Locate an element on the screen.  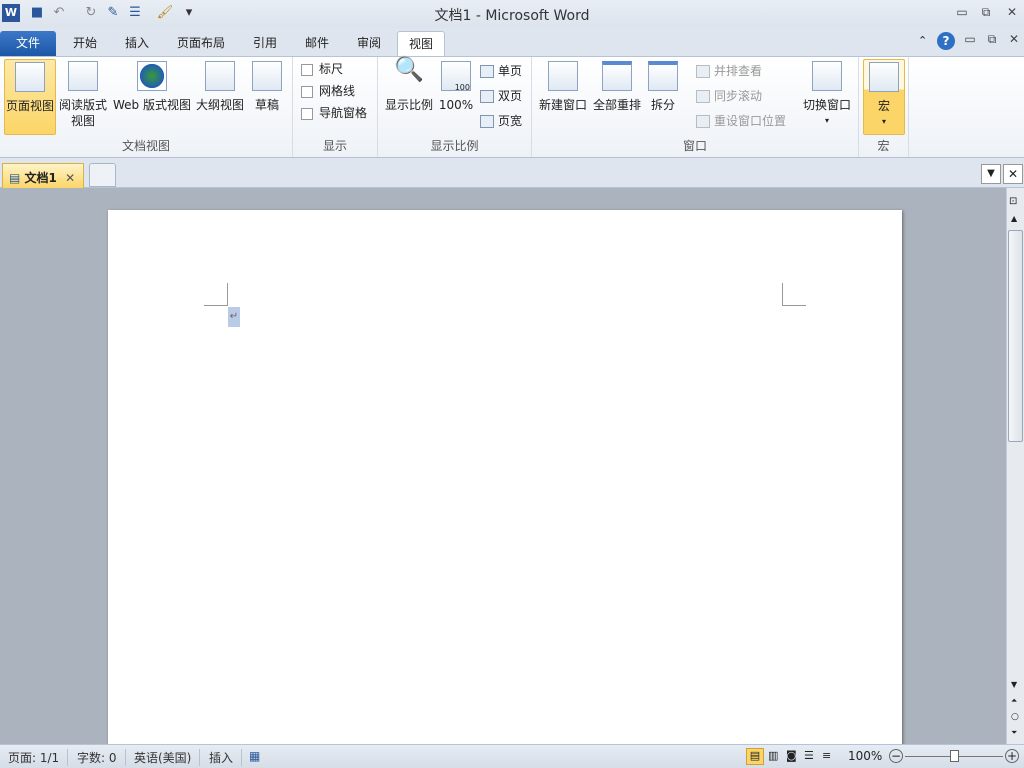
paragraph-mark: ↵ is located at coordinates (234, 317).